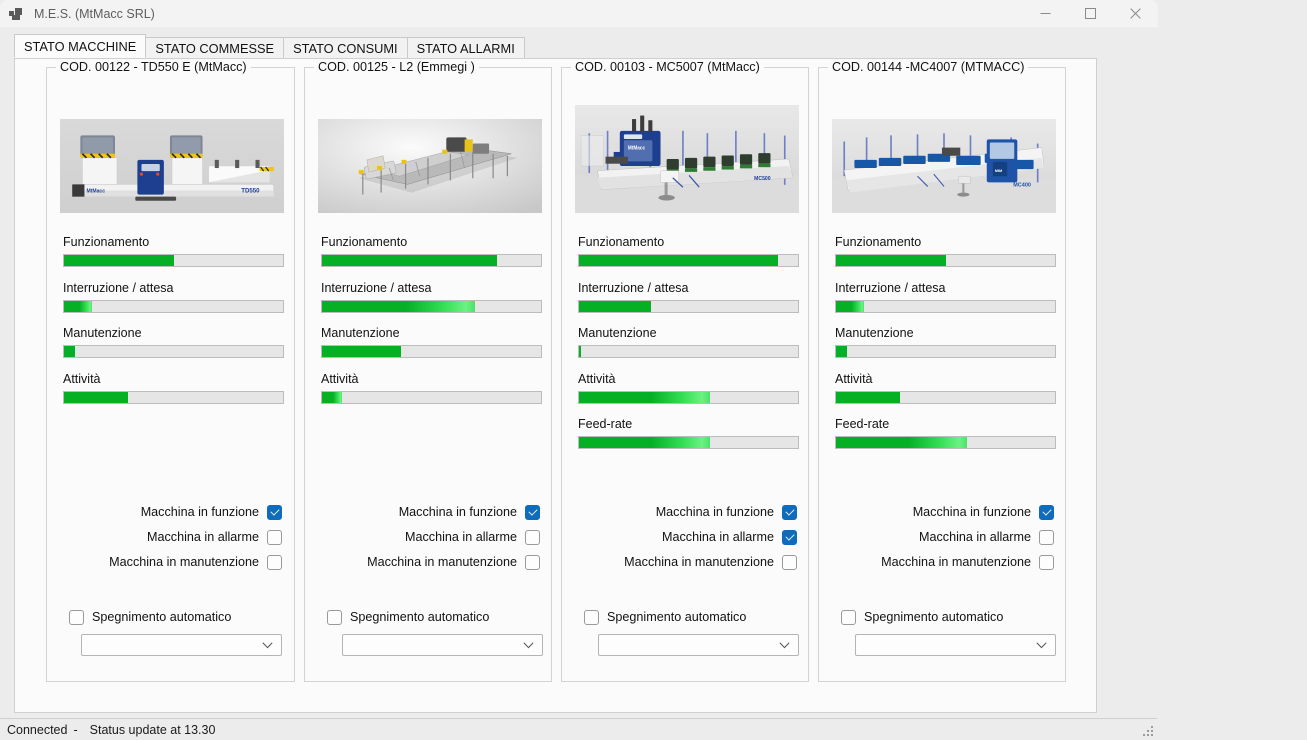 The height and width of the screenshot is (740, 1307). What do you see at coordinates (80, 46) in the screenshot?
I see `tab-stato-macchine: STATO MACCHINE` at bounding box center [80, 46].